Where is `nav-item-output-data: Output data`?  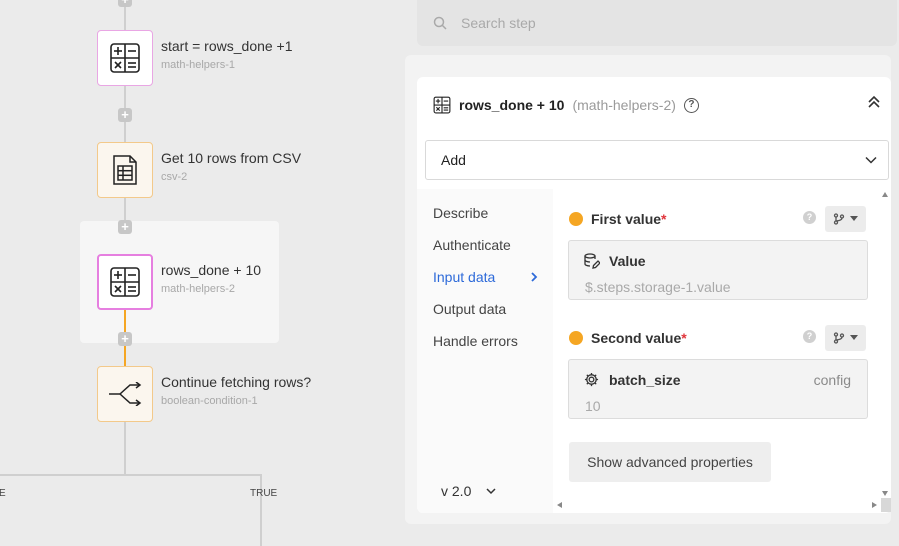 nav-item-output-data: Output data is located at coordinates (469, 309).